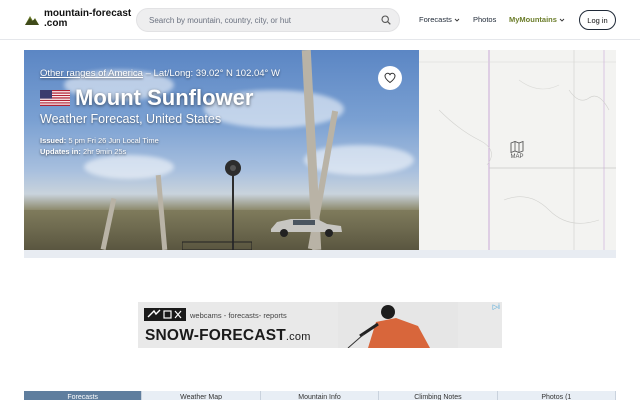 This screenshot has height=400, width=640. I want to click on ad-brand-text: SNOW-FORECAST.com, so click(228, 336).